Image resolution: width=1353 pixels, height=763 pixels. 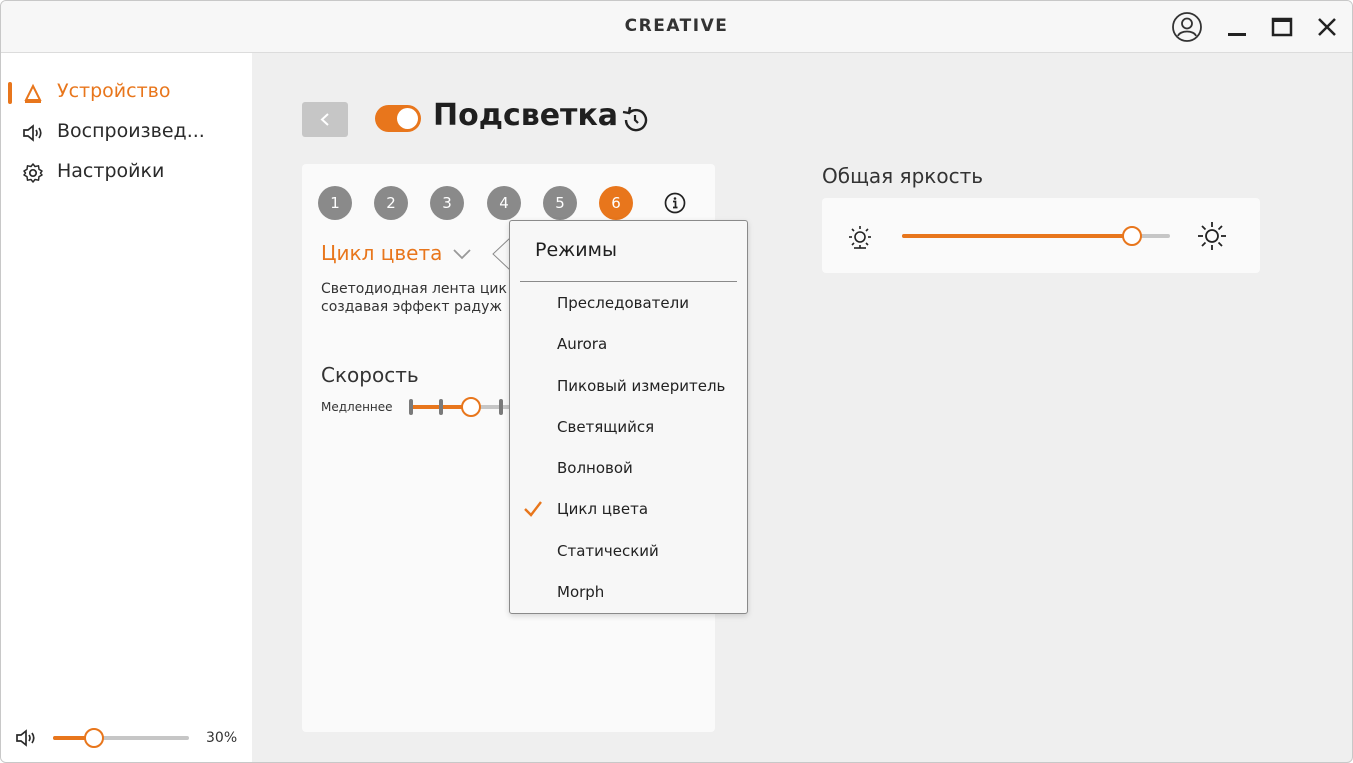 What do you see at coordinates (526, 115) in the screenshot?
I see `page-title: Подсветка` at bounding box center [526, 115].